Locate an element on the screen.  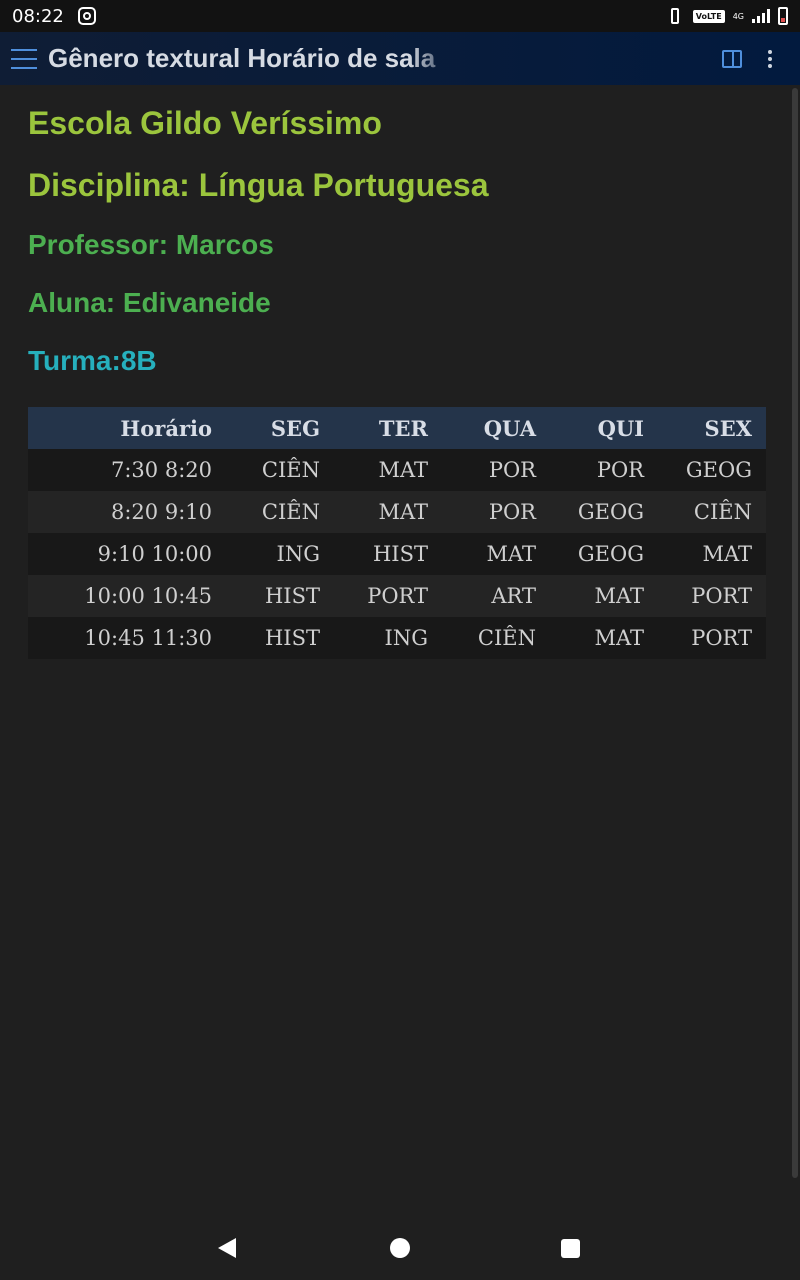
scrollbar is located at coordinates (795, 633).